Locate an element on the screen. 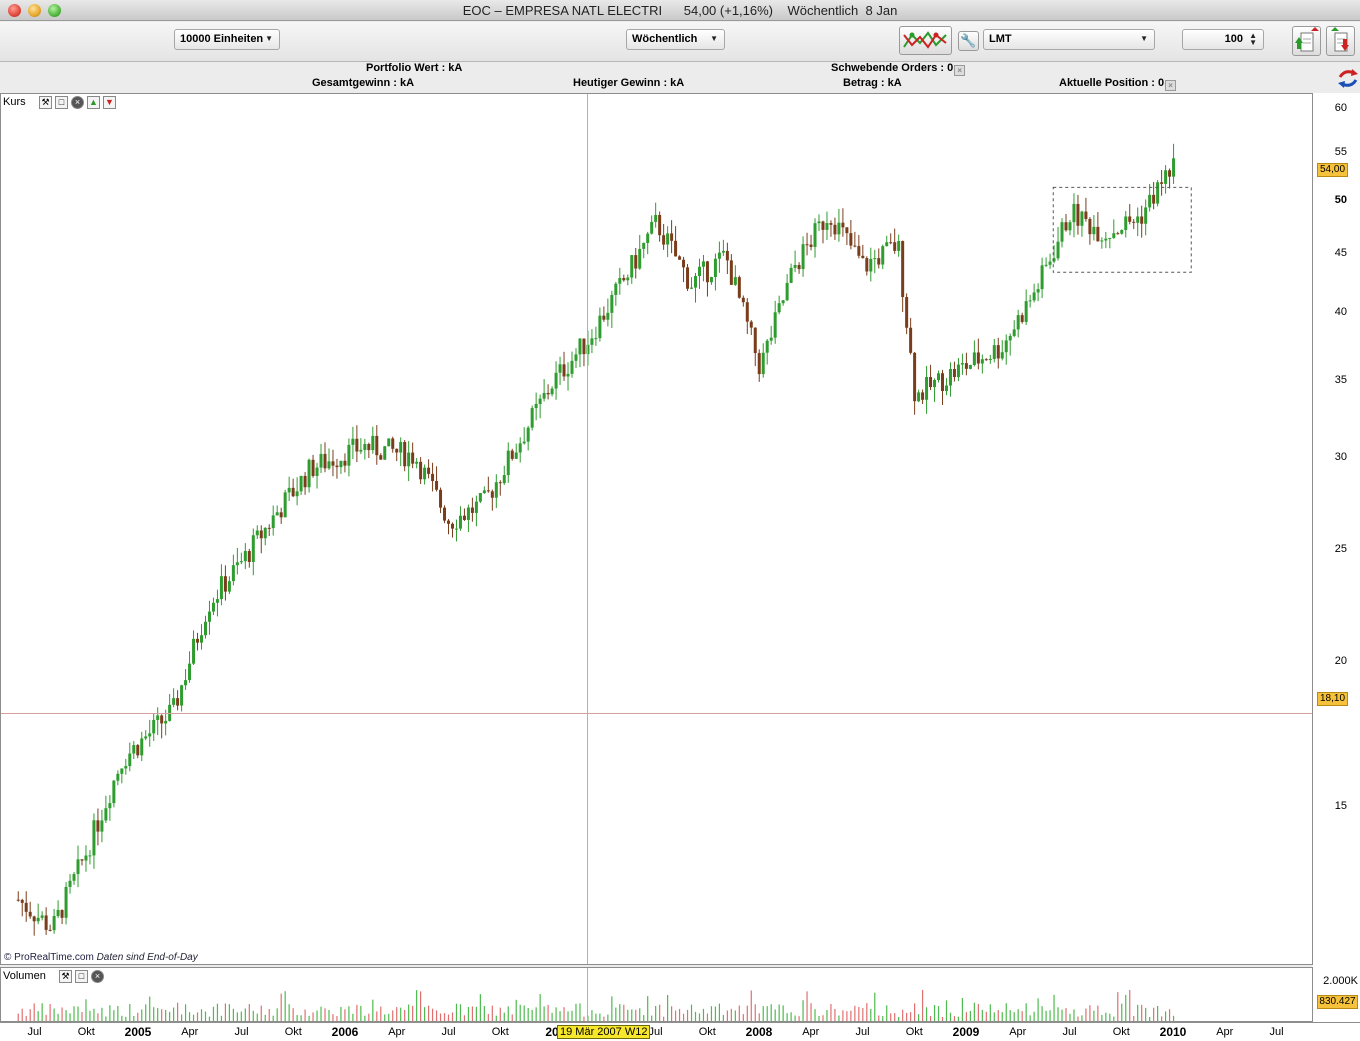 The width and height of the screenshot is (1360, 1041). period-select: Wöchentlich ▼ is located at coordinates (675, 39).